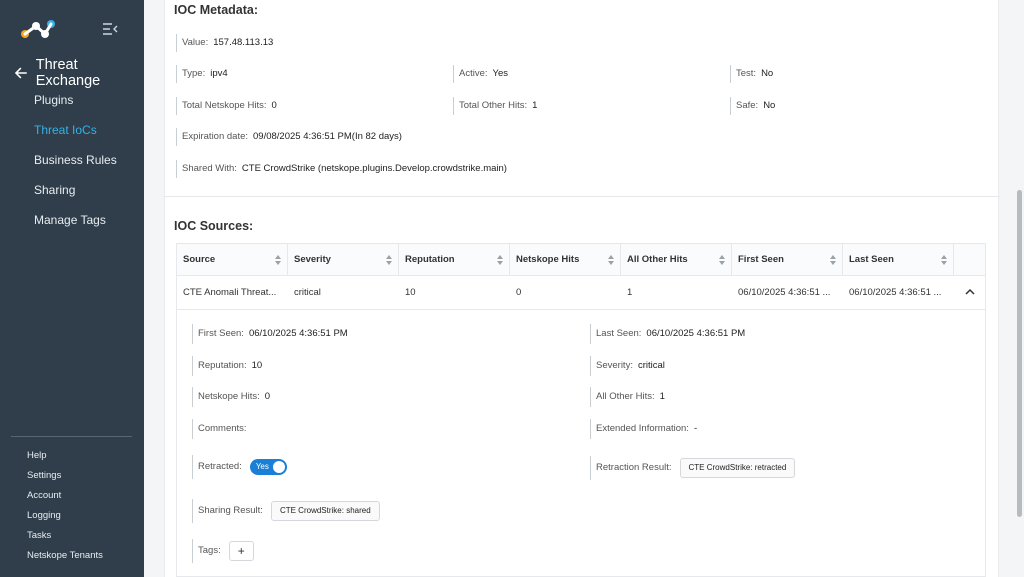 This screenshot has height=577, width=1024. What do you see at coordinates (325, 511) in the screenshot?
I see `sharing-result-chip: CTE CrowdStrike: shared` at bounding box center [325, 511].